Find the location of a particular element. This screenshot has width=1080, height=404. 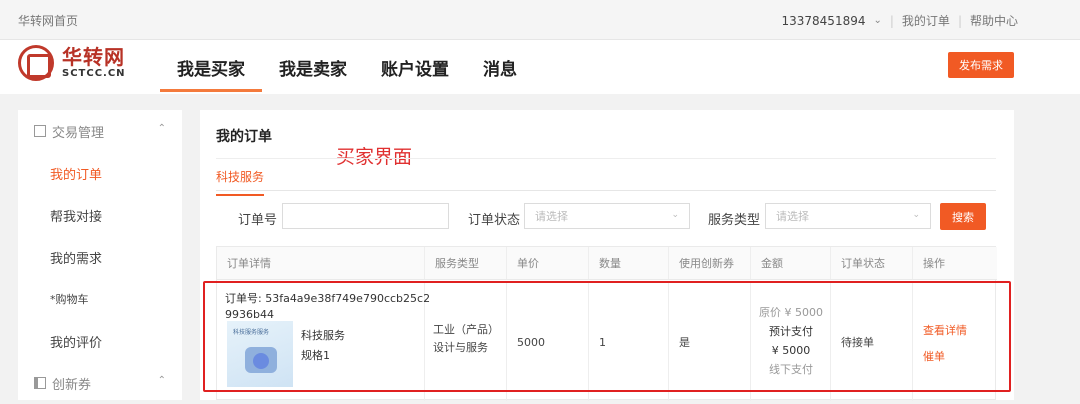

header: 华转网 SCTCC.CN 我是买家 我是卖家 账户设置 消息 发布需求 is located at coordinates (540, 67).